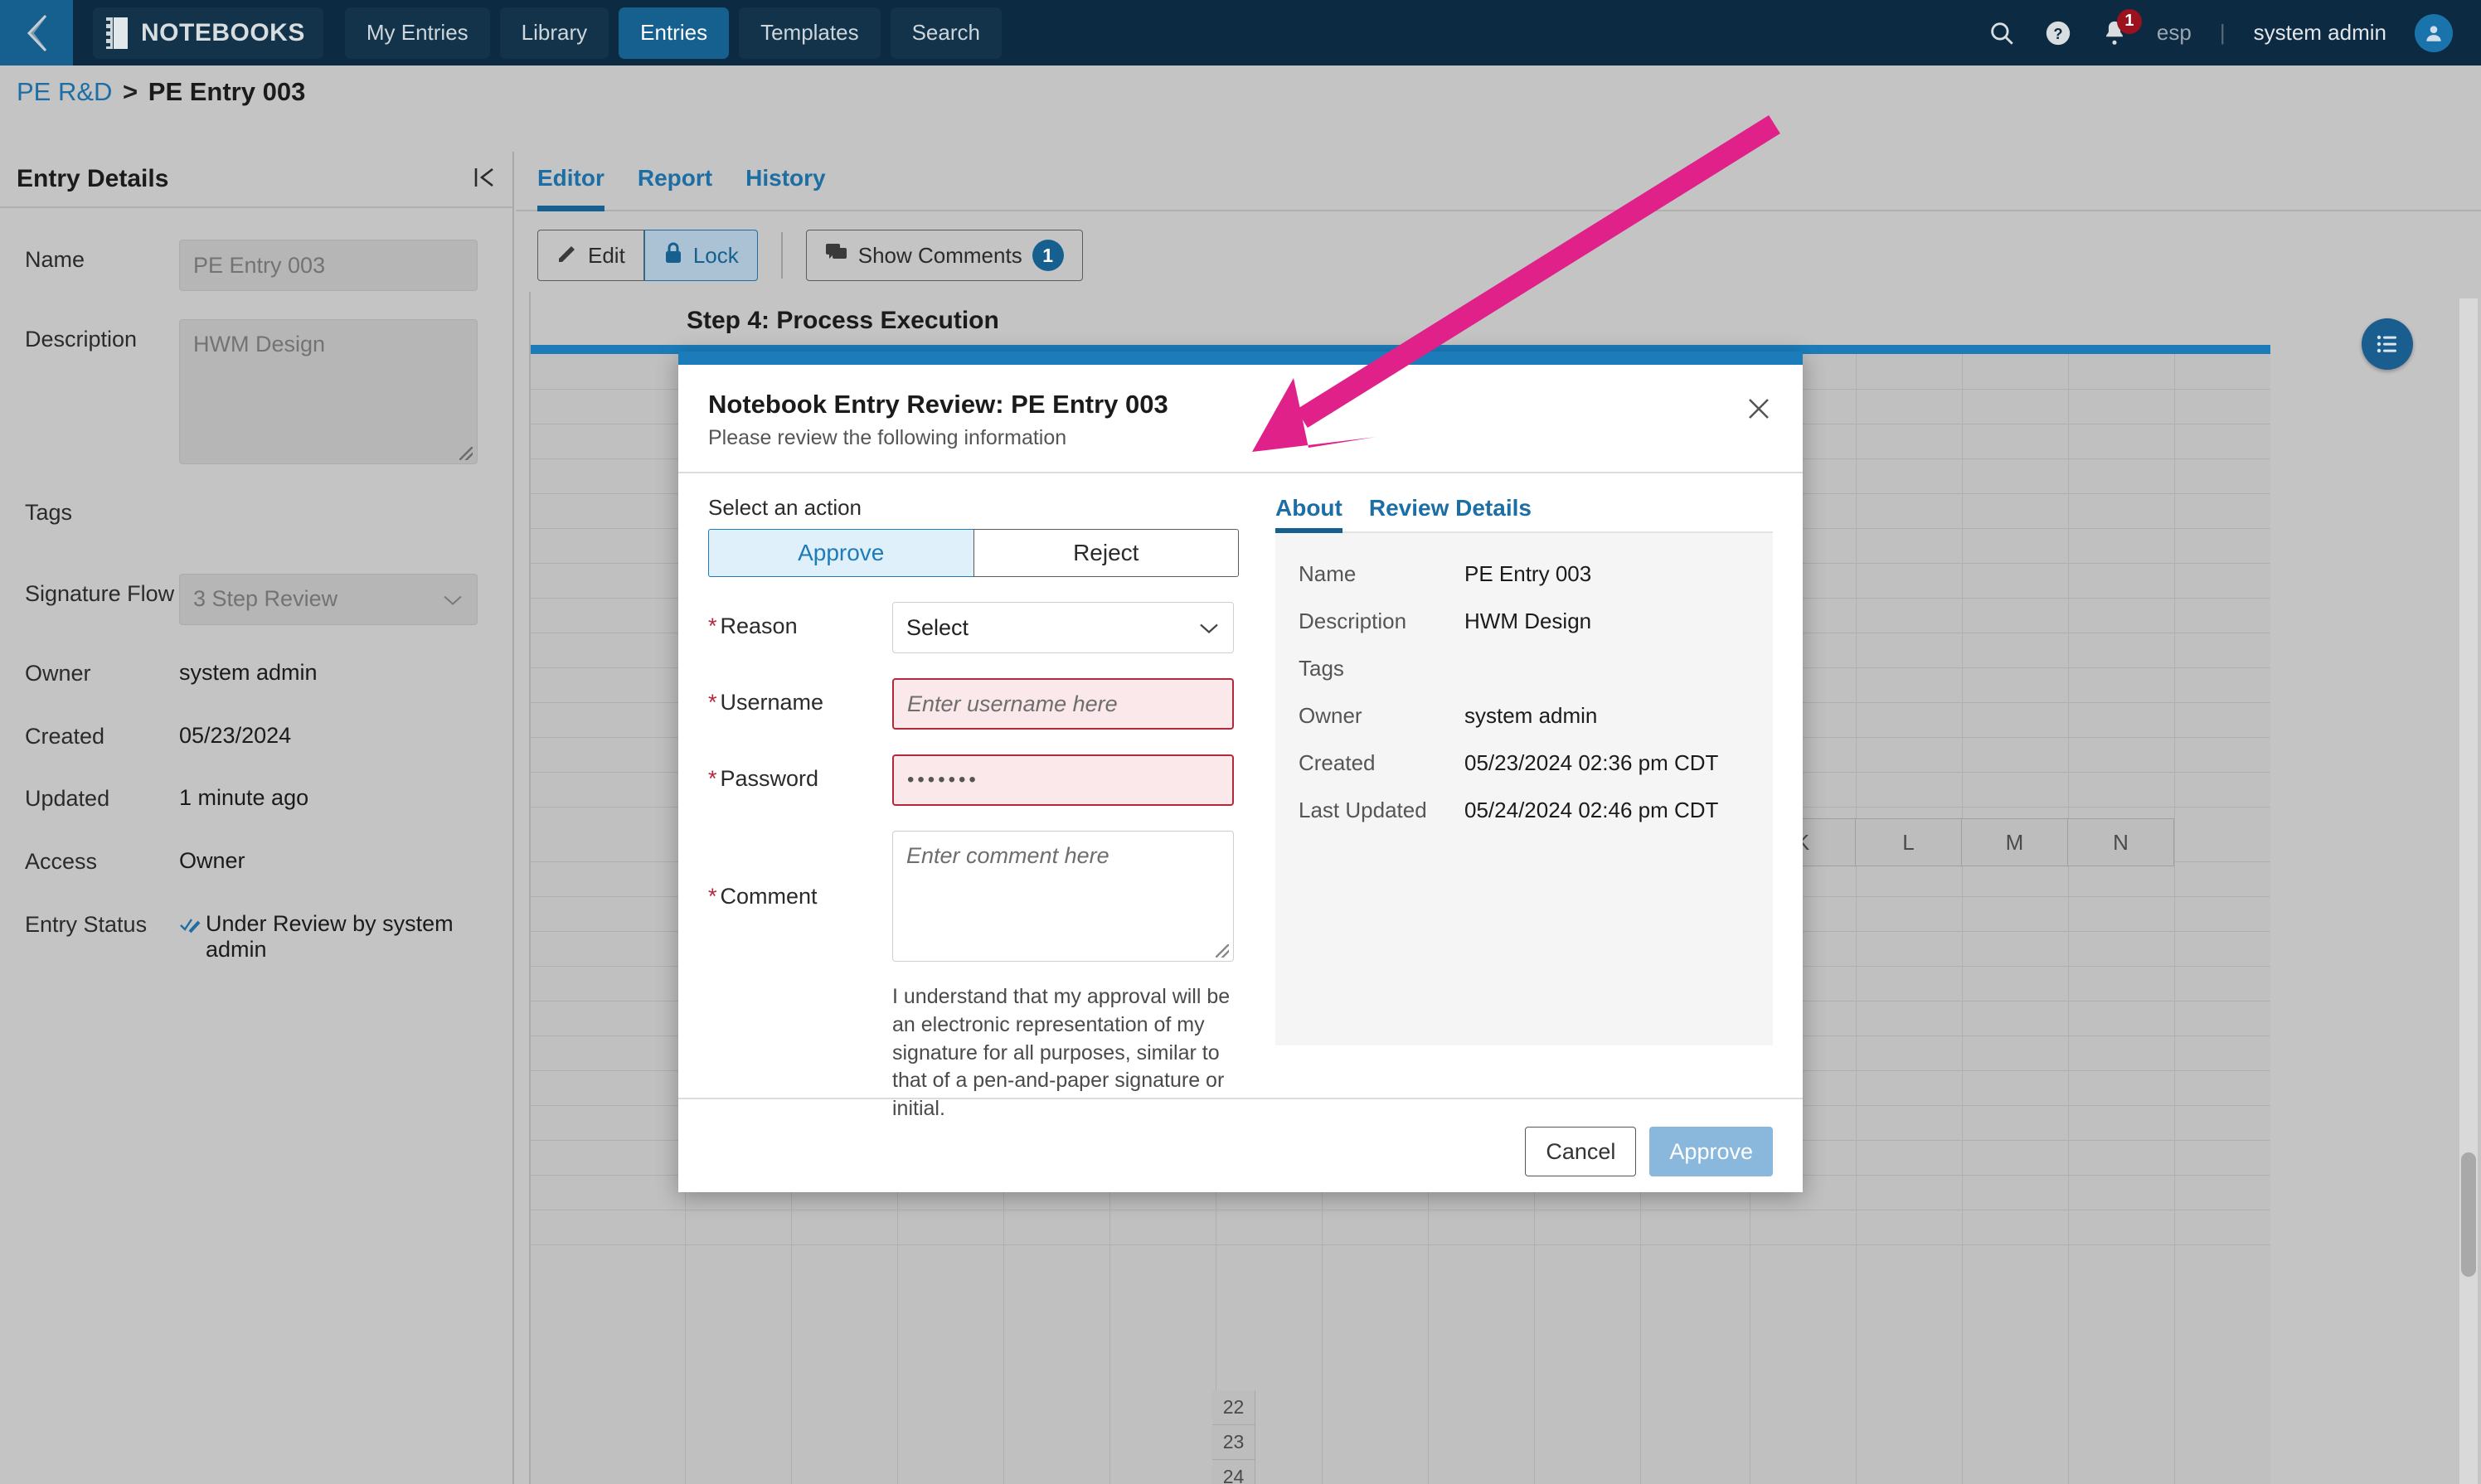 The image size is (2481, 1484). Describe the element at coordinates (1450, 513) in the screenshot. I see `tab-review-details: Review Details` at that location.